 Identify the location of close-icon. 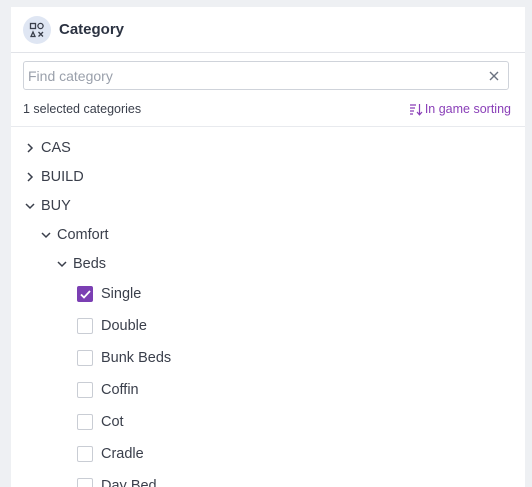
(494, 75).